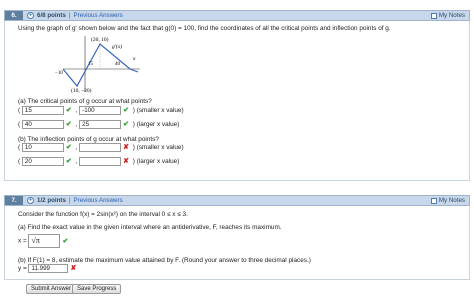  I want to click on derivative-curve, so click(100, 65).